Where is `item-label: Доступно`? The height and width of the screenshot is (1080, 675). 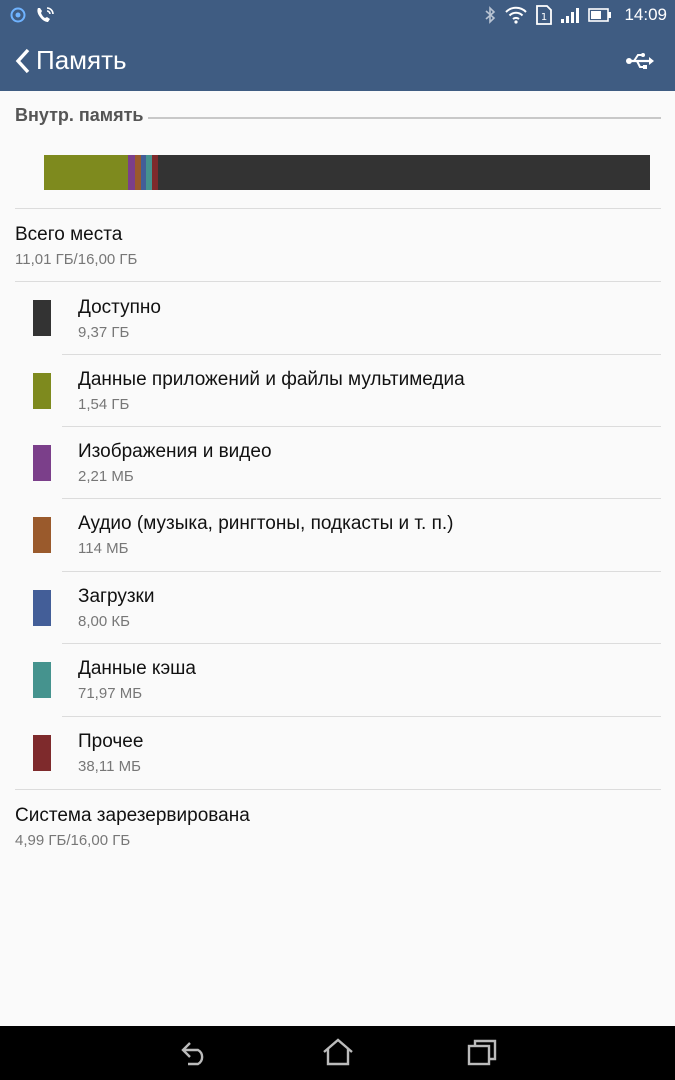 item-label: Доступно is located at coordinates (119, 307).